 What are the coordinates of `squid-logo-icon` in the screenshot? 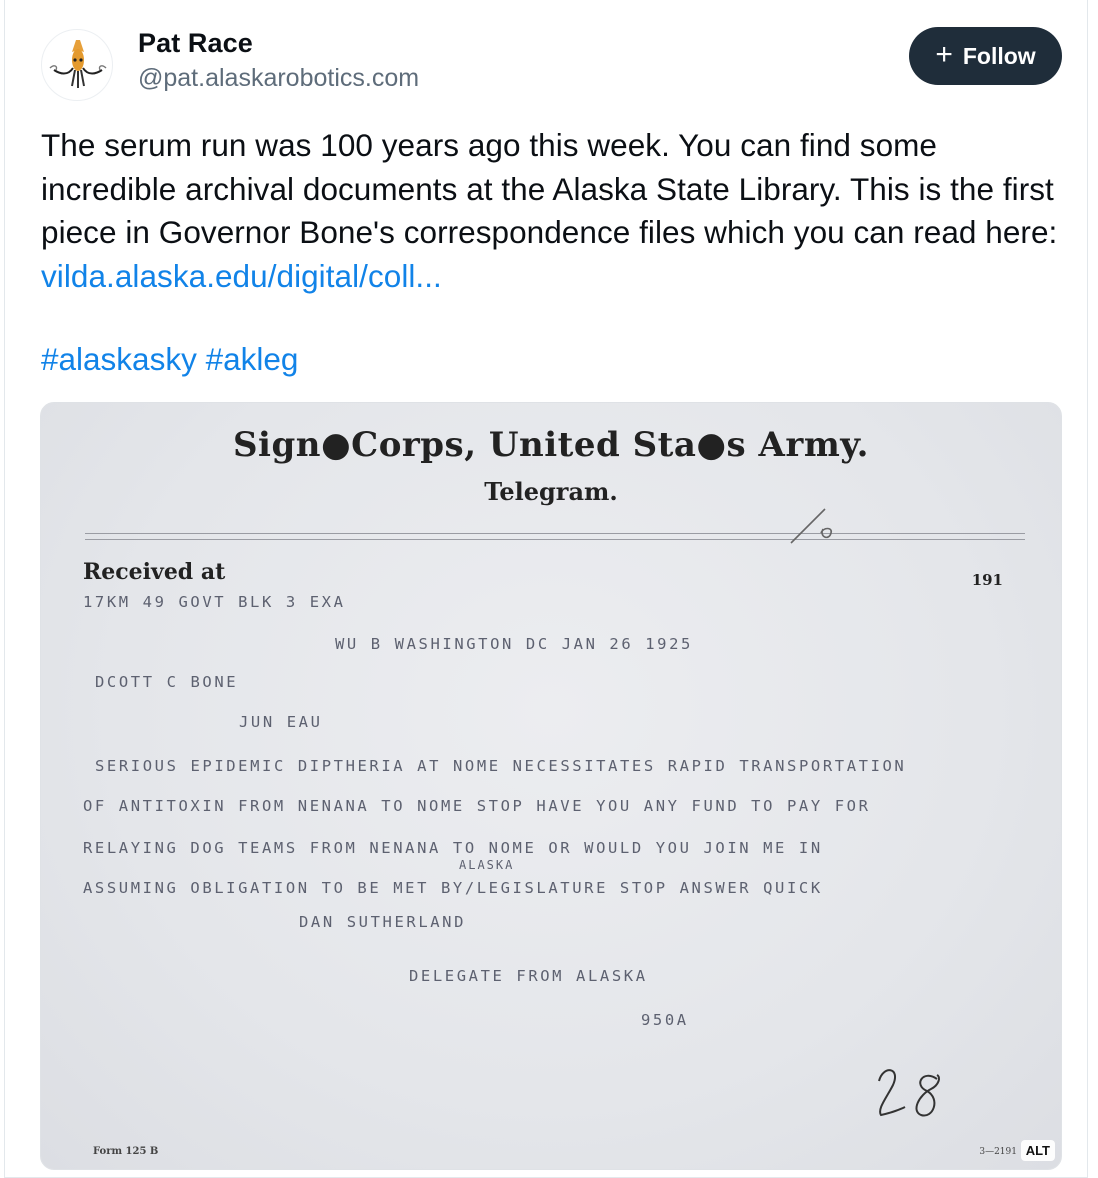 It's located at (78, 64).